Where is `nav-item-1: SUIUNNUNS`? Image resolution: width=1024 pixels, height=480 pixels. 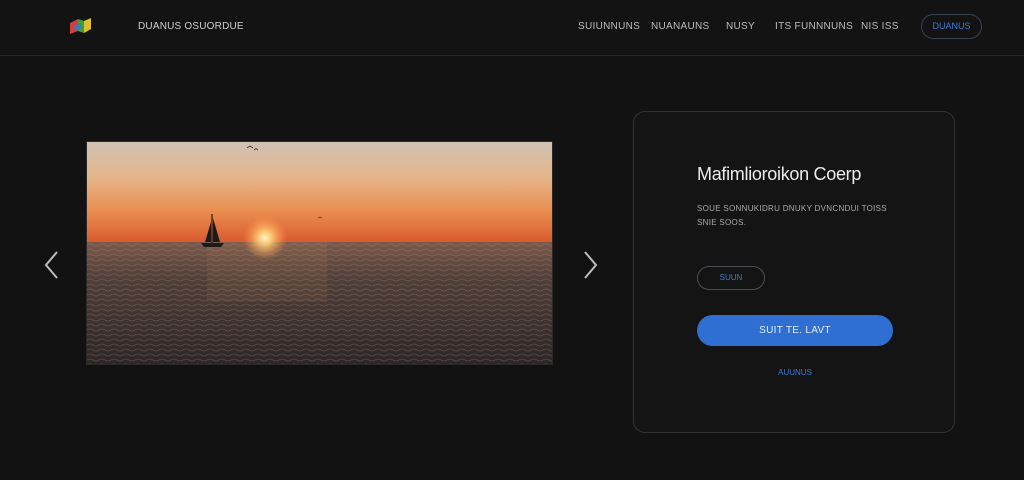 nav-item-1: SUIUNNUNS is located at coordinates (609, 26).